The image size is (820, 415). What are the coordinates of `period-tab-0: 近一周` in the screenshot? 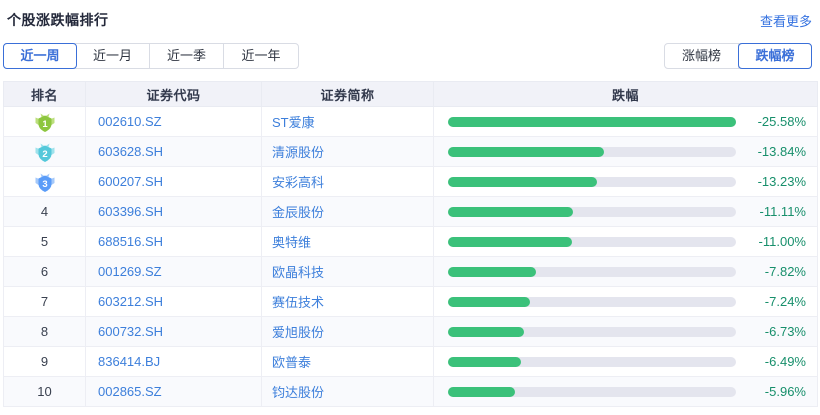 It's located at (40, 56).